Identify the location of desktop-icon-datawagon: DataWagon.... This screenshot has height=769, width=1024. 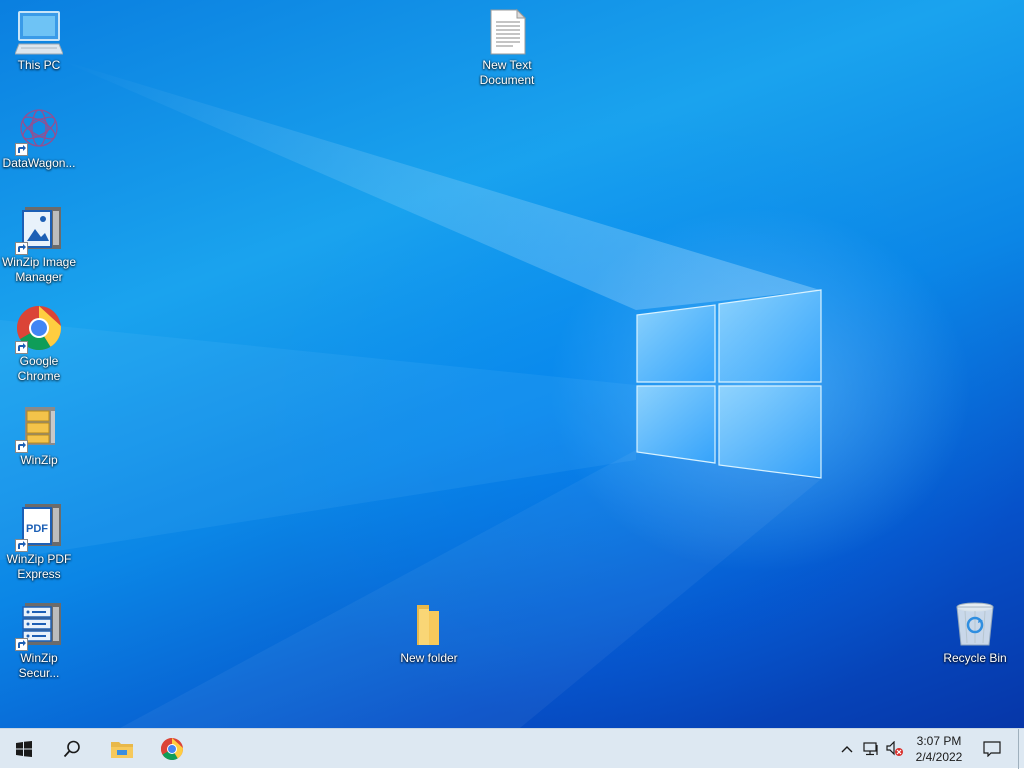
(39, 138).